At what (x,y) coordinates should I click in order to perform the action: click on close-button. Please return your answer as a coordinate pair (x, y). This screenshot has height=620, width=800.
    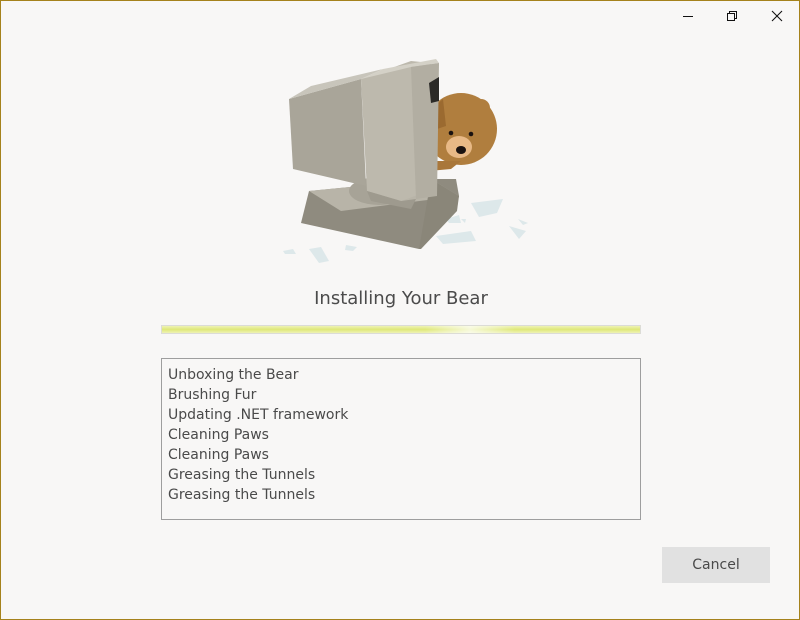
    Looking at the image, I should click on (777, 16).